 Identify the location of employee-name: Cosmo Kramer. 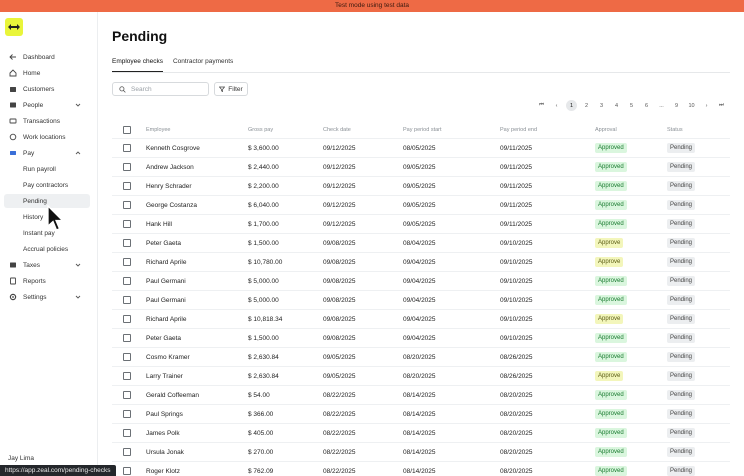
(168, 357).